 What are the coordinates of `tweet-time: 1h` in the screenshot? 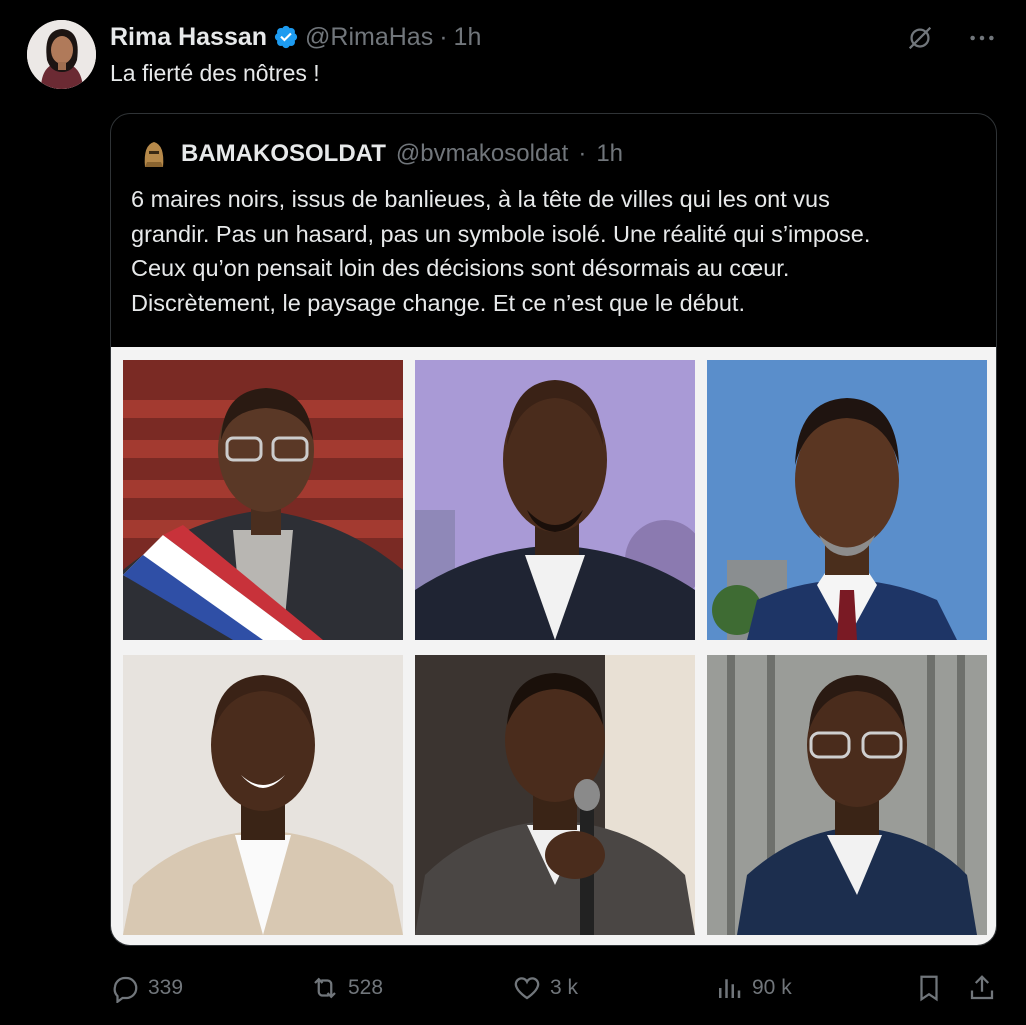 It's located at (468, 37).